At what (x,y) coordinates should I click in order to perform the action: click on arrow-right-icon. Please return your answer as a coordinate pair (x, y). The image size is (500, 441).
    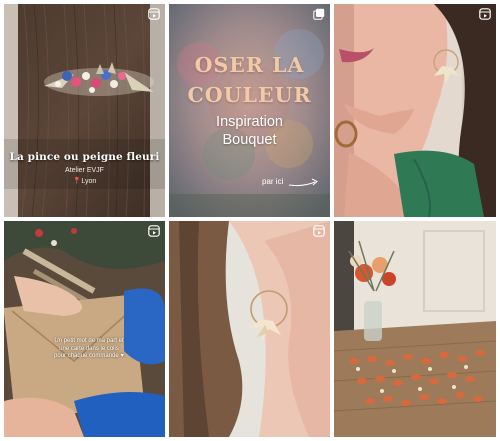
    Looking at the image, I should click on (303, 182).